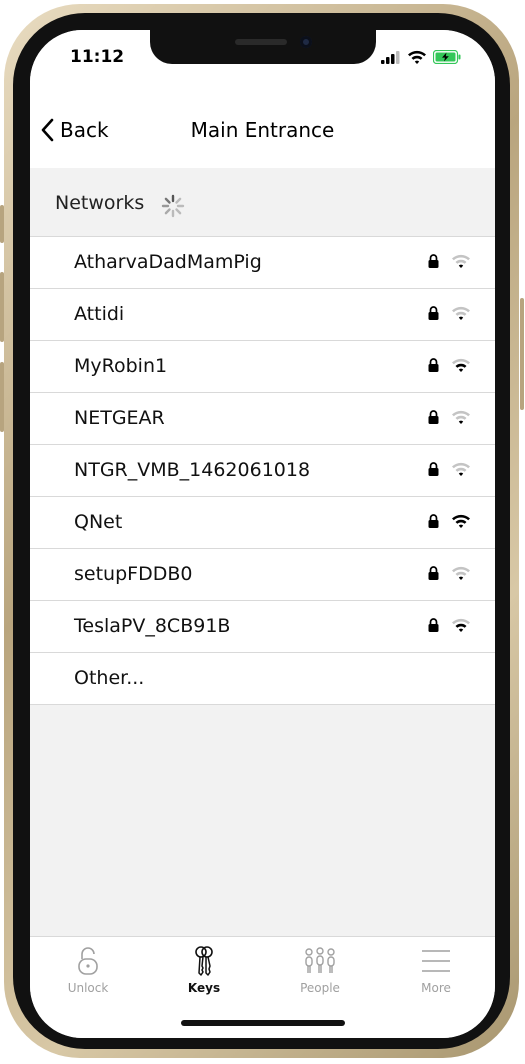 The height and width of the screenshot is (1064, 525). What do you see at coordinates (119, 418) in the screenshot?
I see `network-name: NETGEAR` at bounding box center [119, 418].